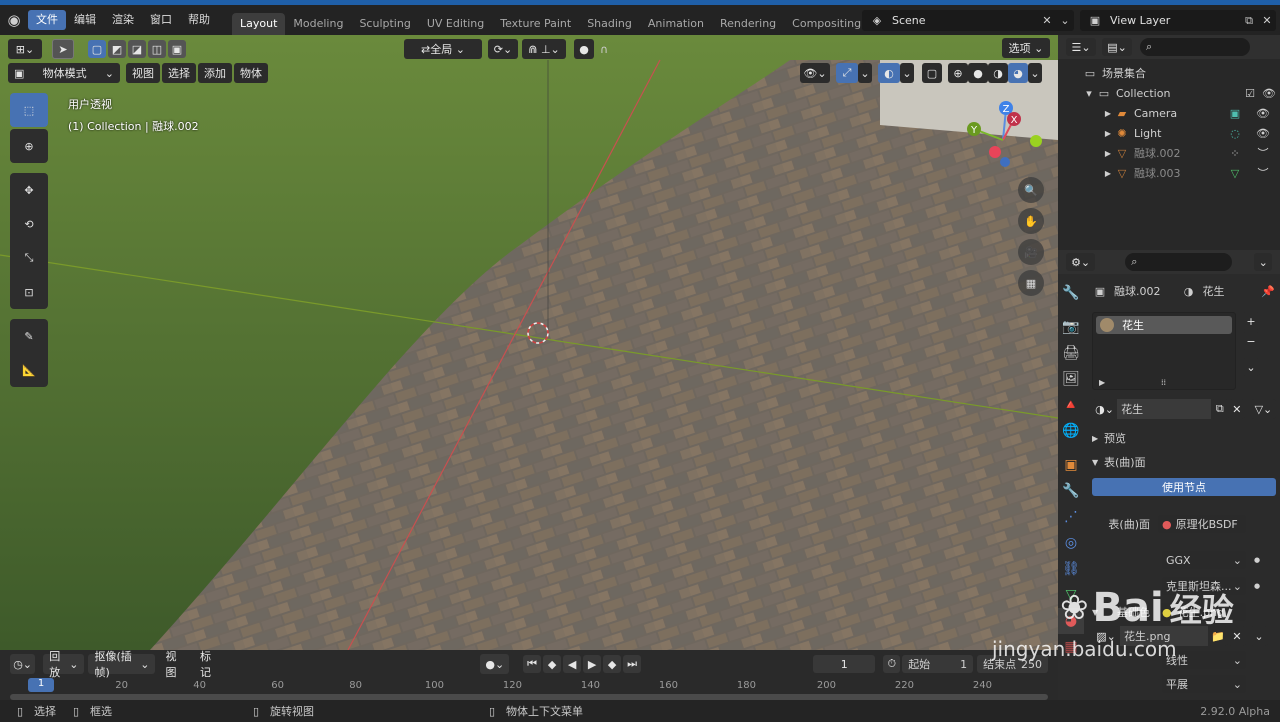 Image resolution: width=1280 pixels, height=722 pixels. Describe the element at coordinates (1031, 221) in the screenshot. I see `pan-hand-icon: ✋` at that location.